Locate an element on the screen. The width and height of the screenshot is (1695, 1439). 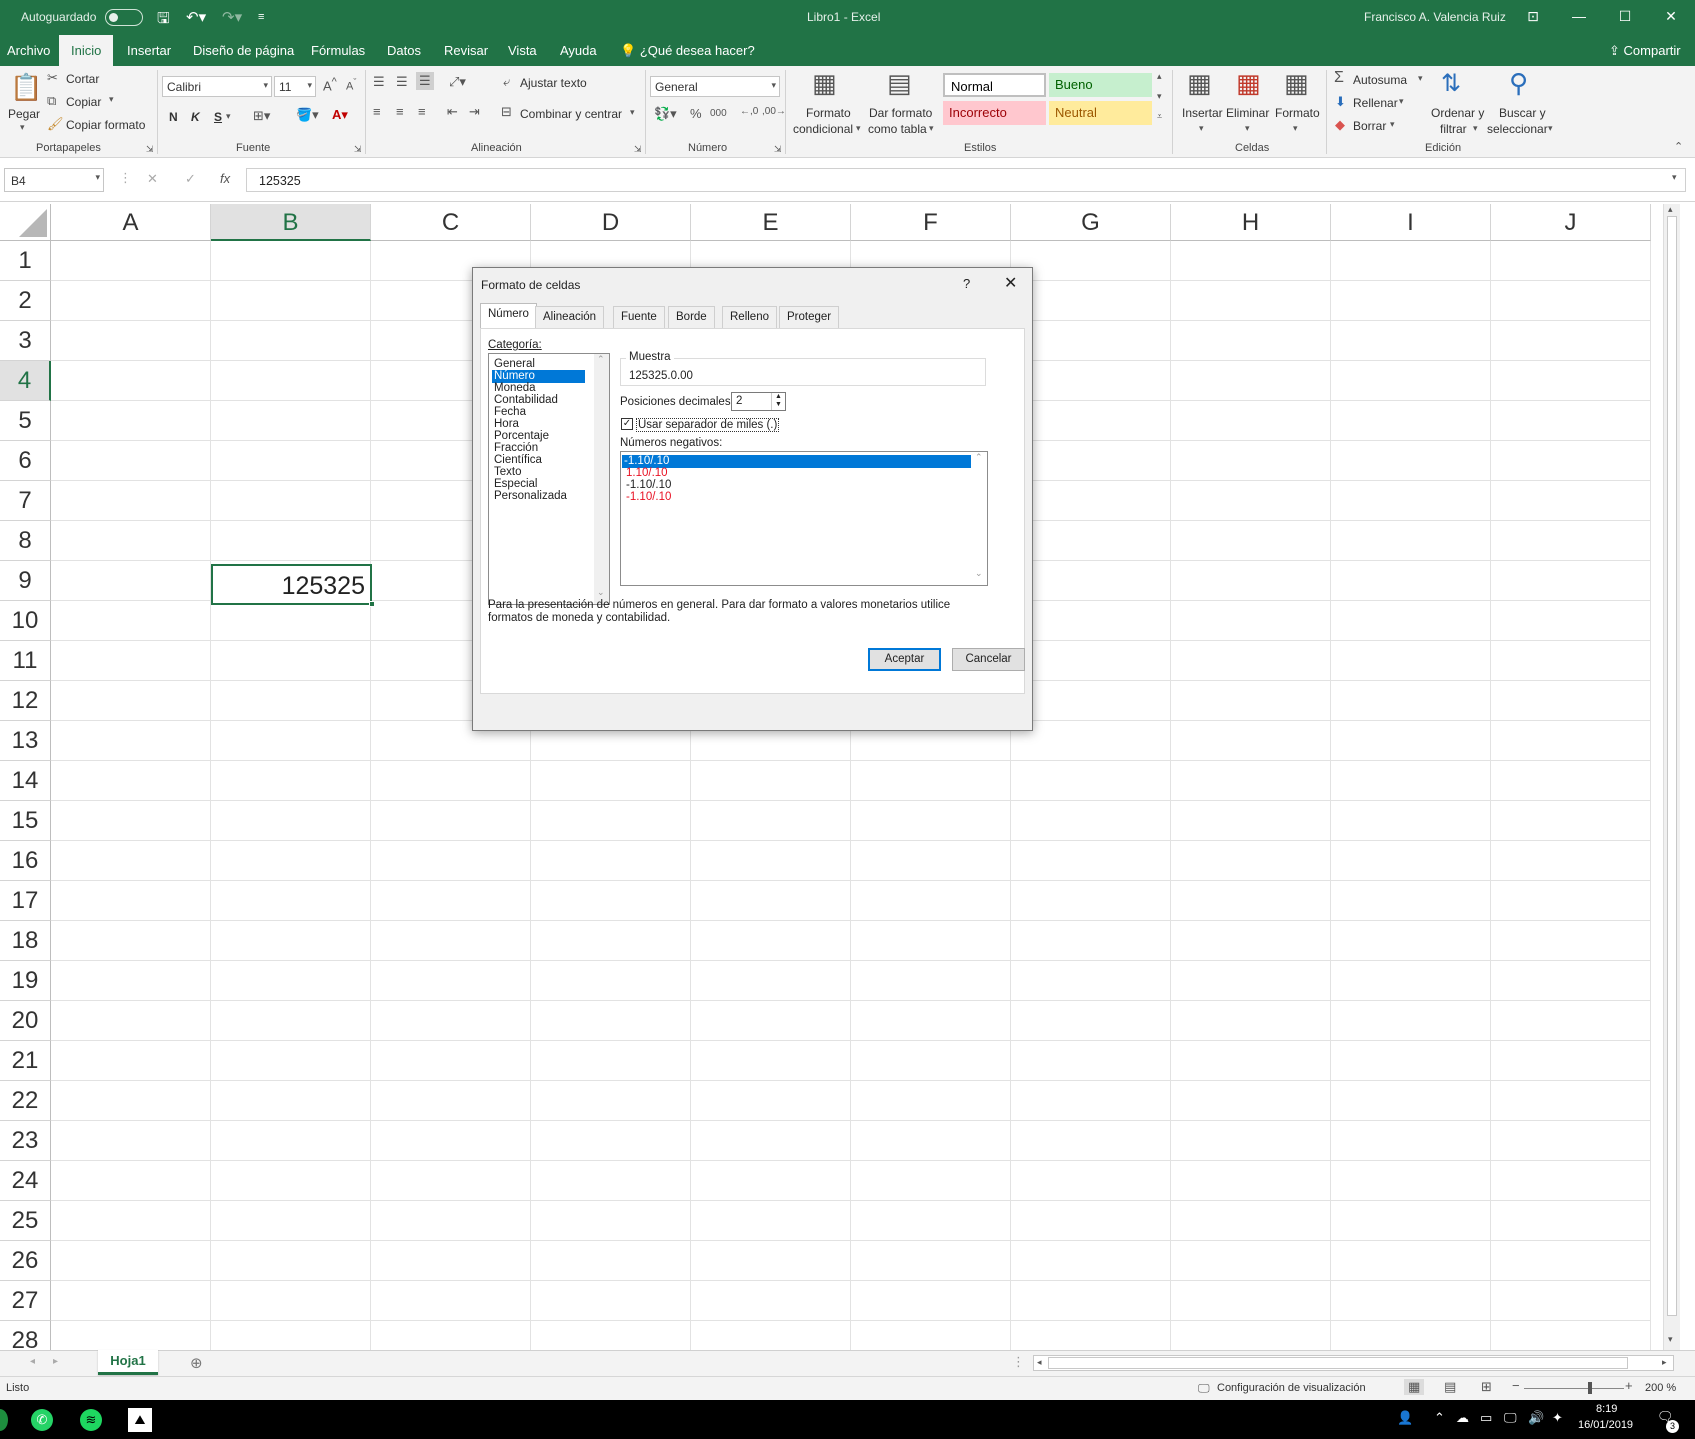
underline-button: S is located at coordinates (218, 117).